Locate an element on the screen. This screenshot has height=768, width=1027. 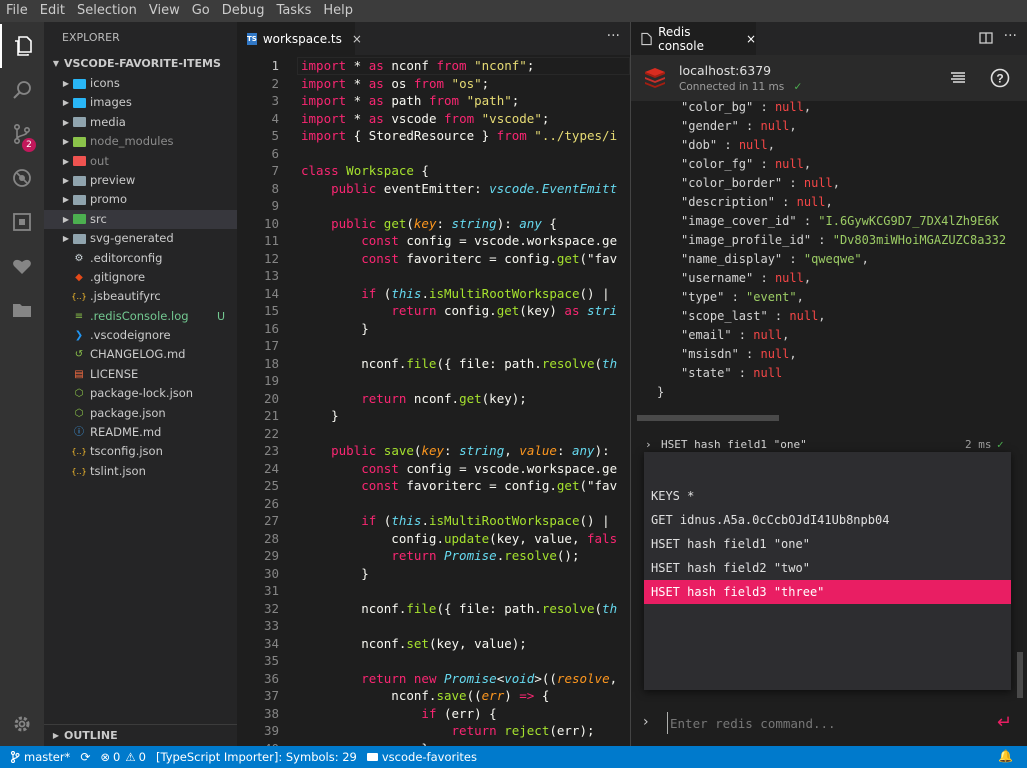
outline-section: ▶ OUTLINE is located at coordinates (140, 735).